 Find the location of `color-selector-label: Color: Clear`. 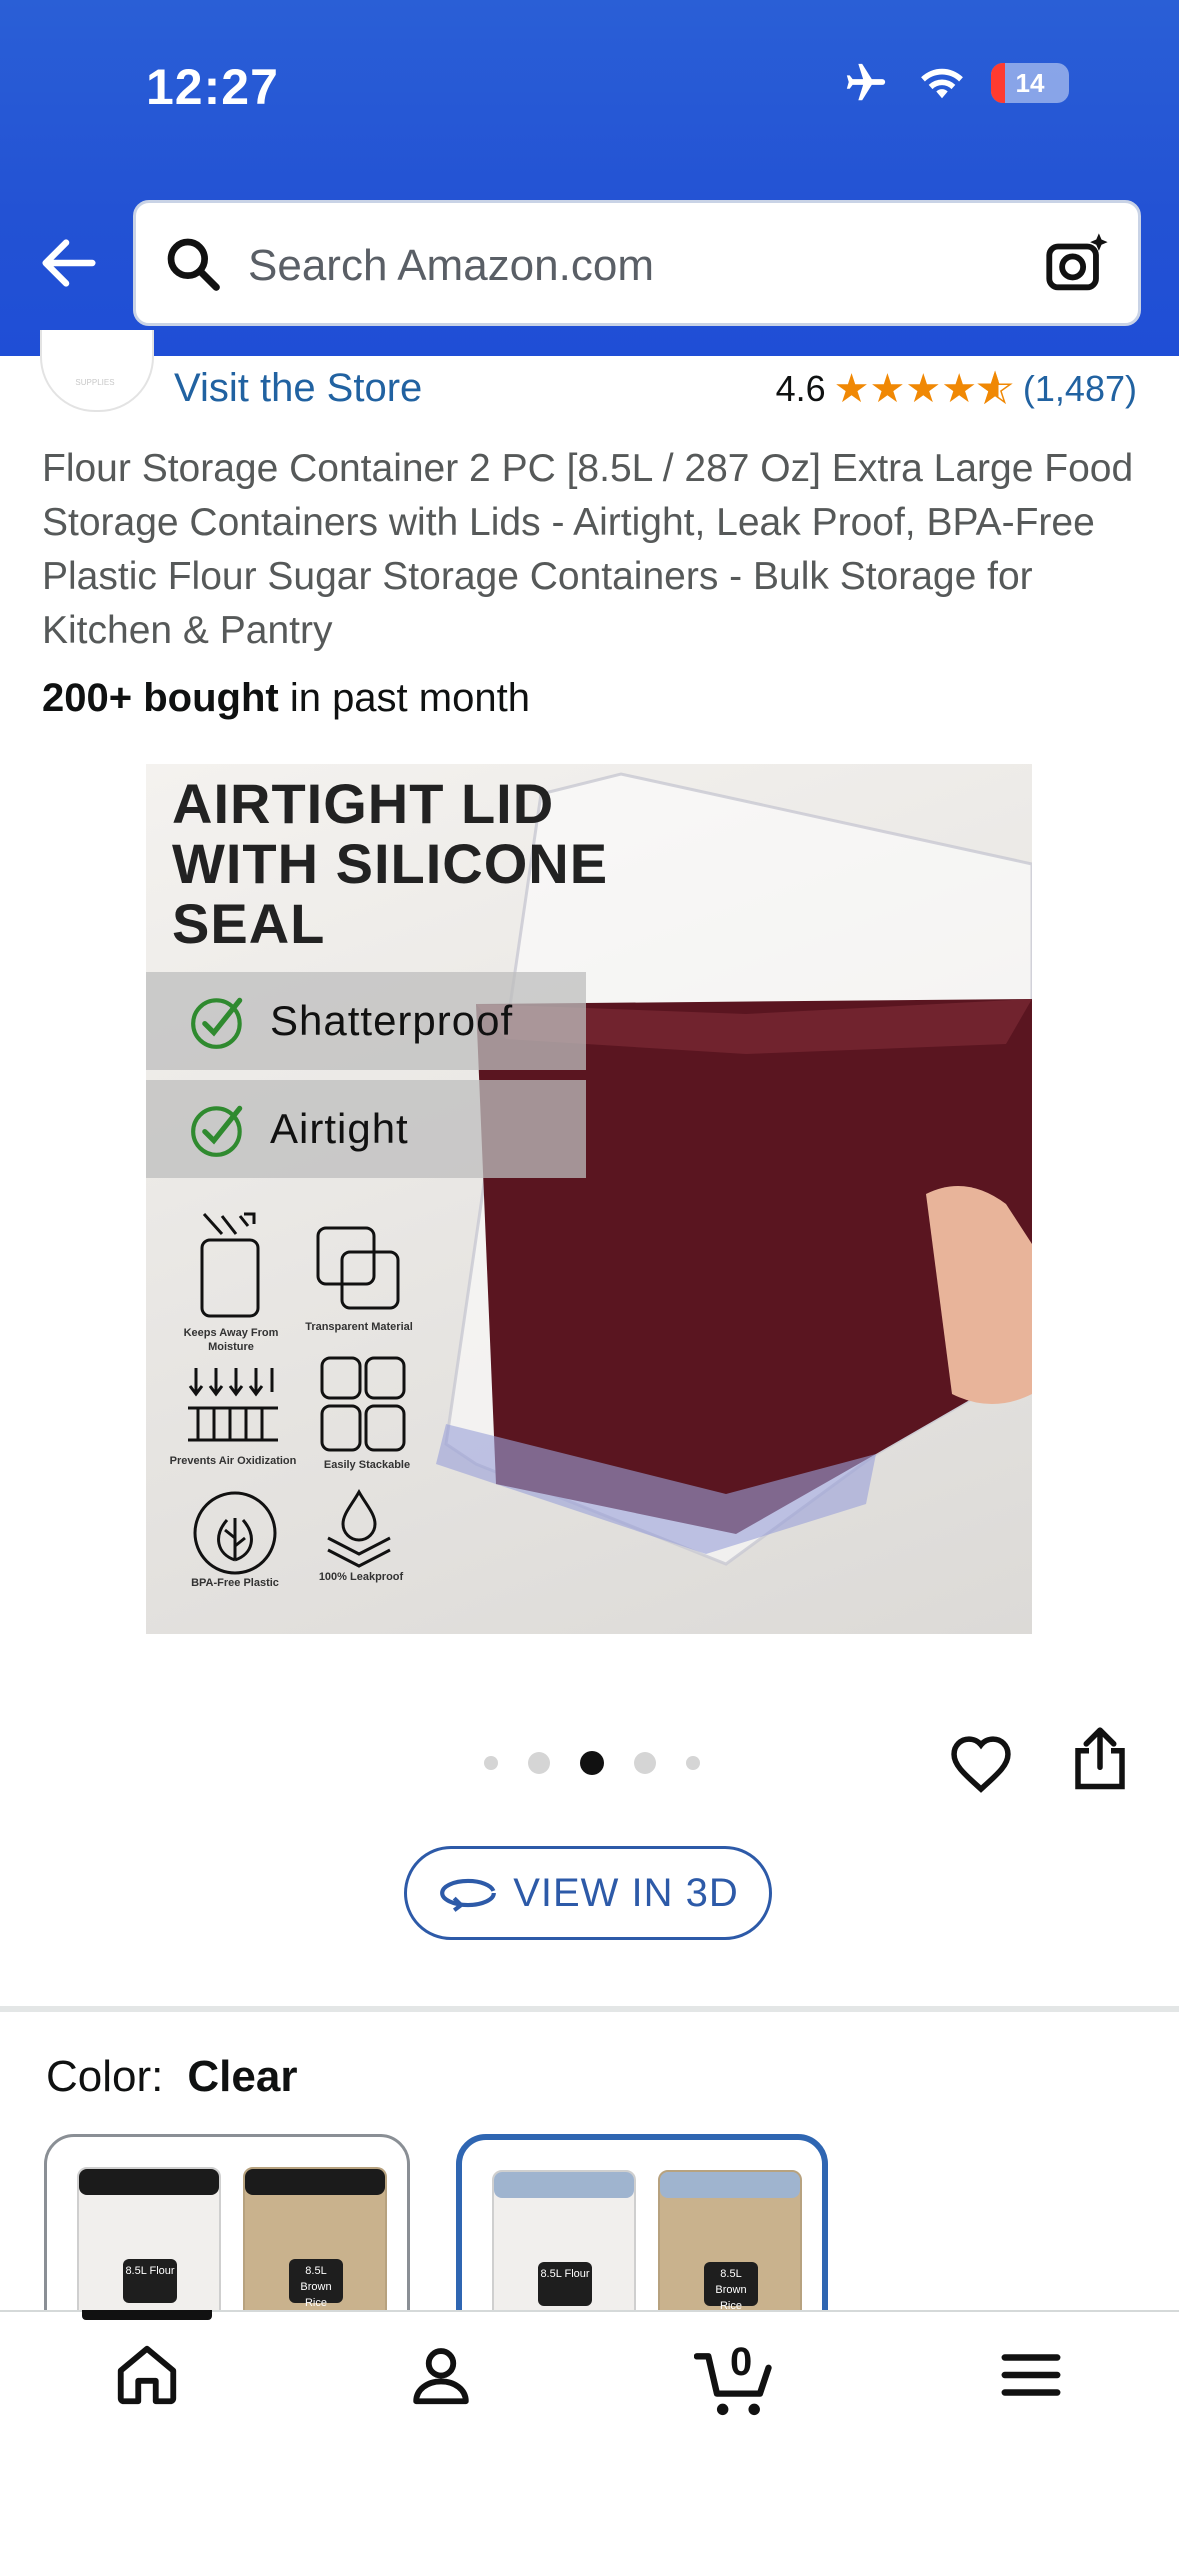

color-selector-label: Color: Clear is located at coordinates (171, 2077).